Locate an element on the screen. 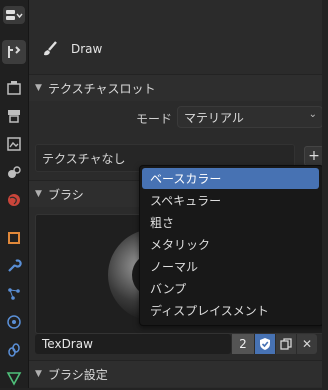  plus-icon: + is located at coordinates (314, 156).